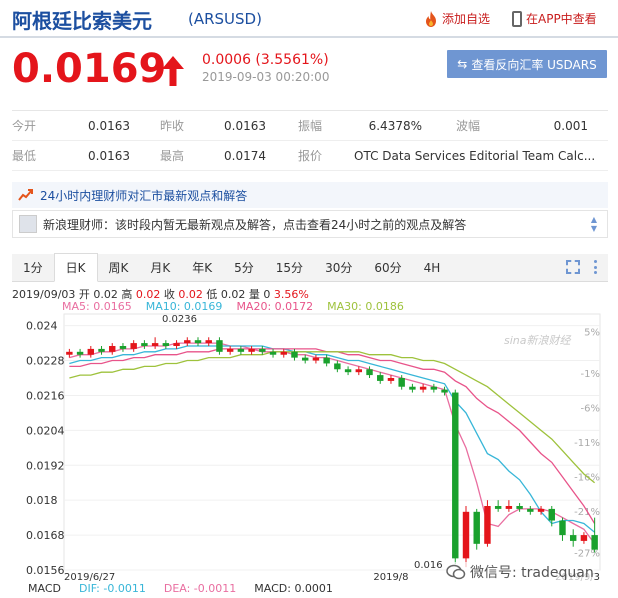 Image resolution: width=618 pixels, height=598 pixels. I want to click on tab-5min: 5分, so click(244, 268).